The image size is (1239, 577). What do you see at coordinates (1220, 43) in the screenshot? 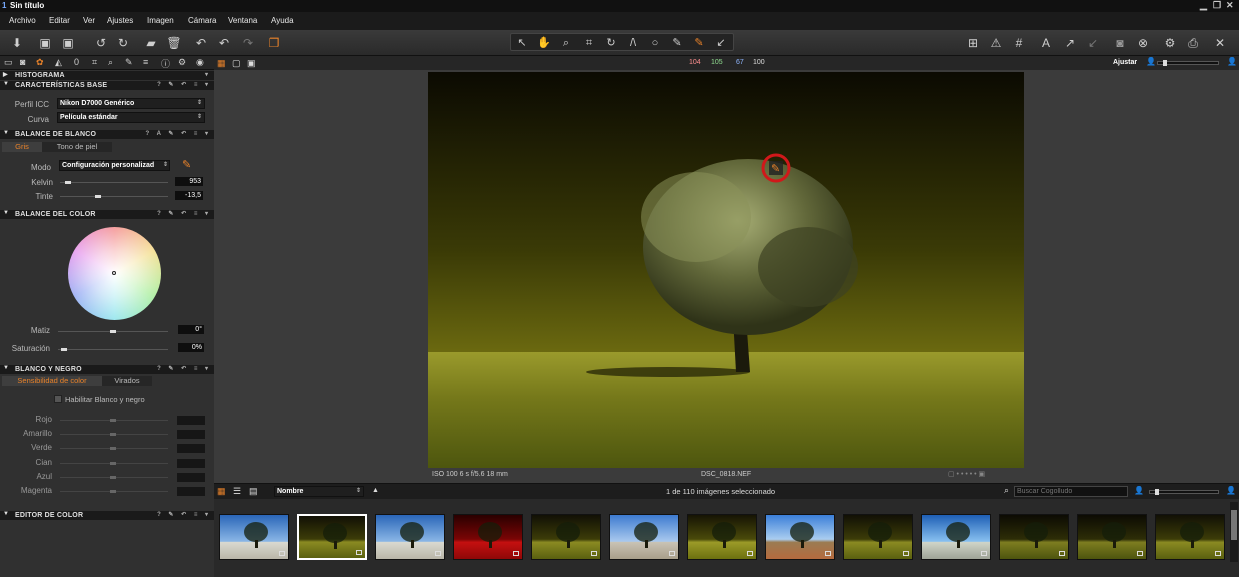
I see `tools-icon: ✕` at bounding box center [1220, 43].